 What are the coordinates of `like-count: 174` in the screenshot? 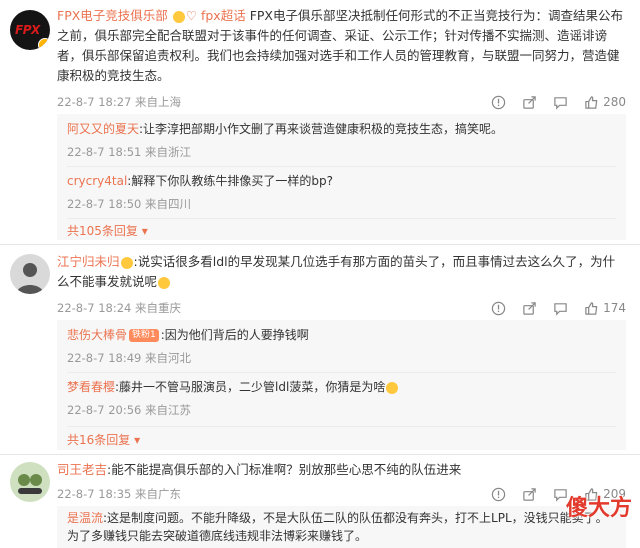 It's located at (614, 308).